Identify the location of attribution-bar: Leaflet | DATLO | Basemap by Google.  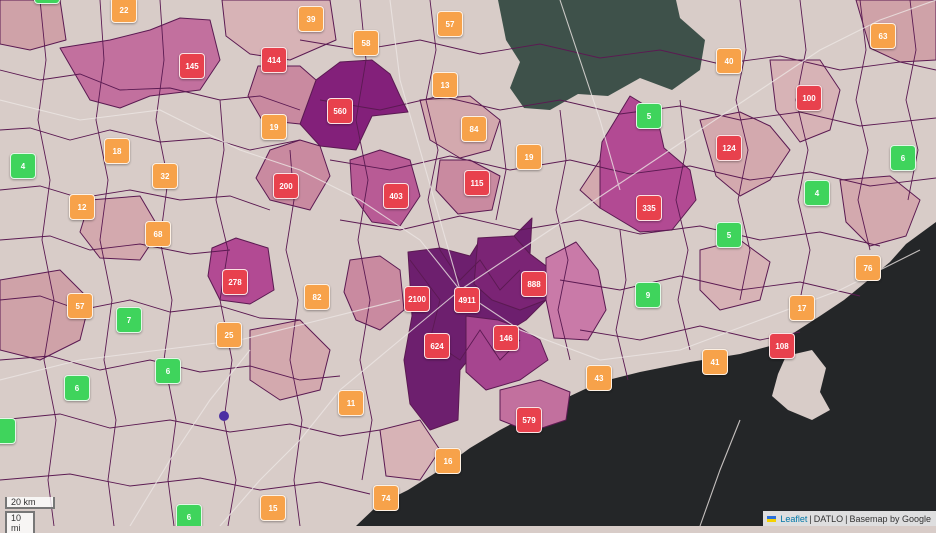
(849, 518).